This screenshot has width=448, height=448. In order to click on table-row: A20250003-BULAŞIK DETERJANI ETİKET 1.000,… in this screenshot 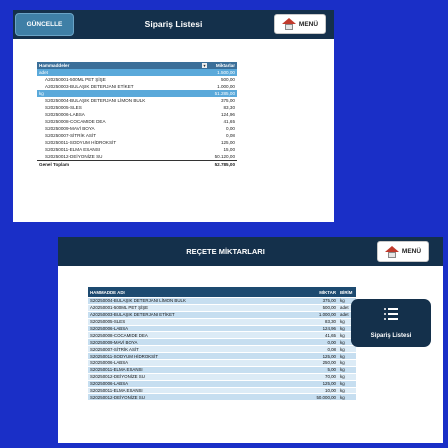, I will do `click(222, 315)`.